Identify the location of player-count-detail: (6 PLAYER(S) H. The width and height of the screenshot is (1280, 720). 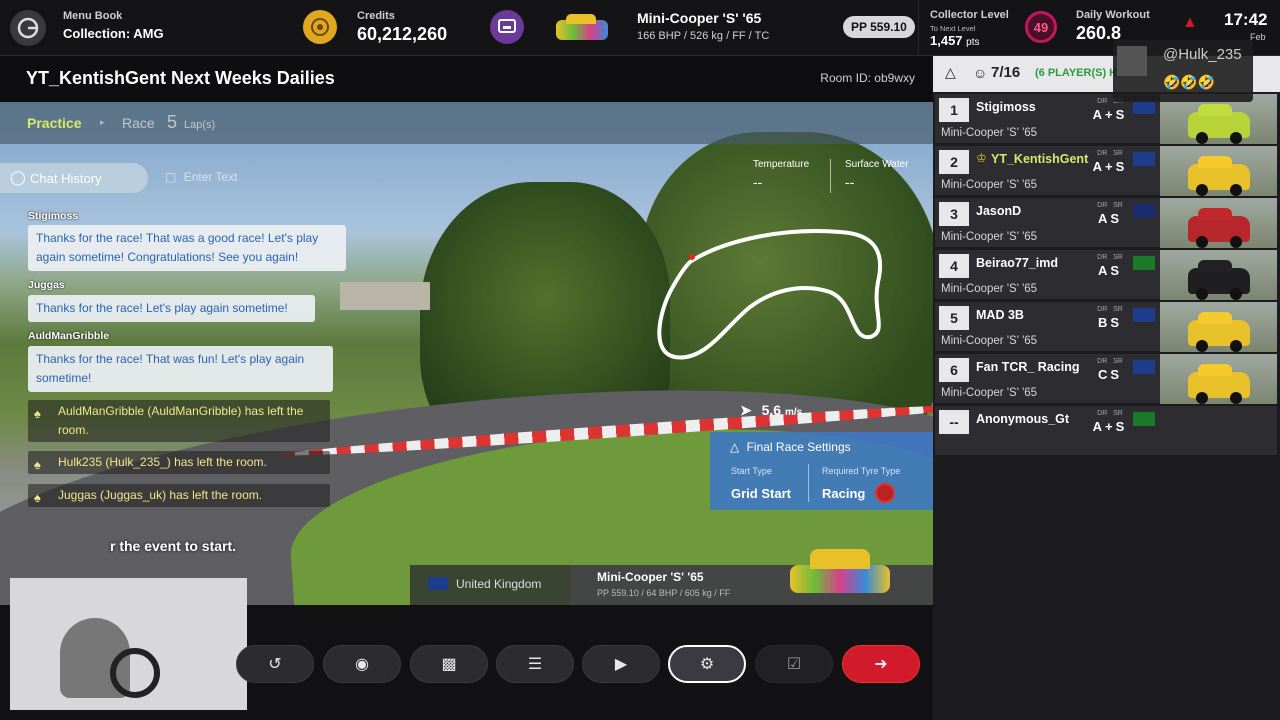
(1076, 73).